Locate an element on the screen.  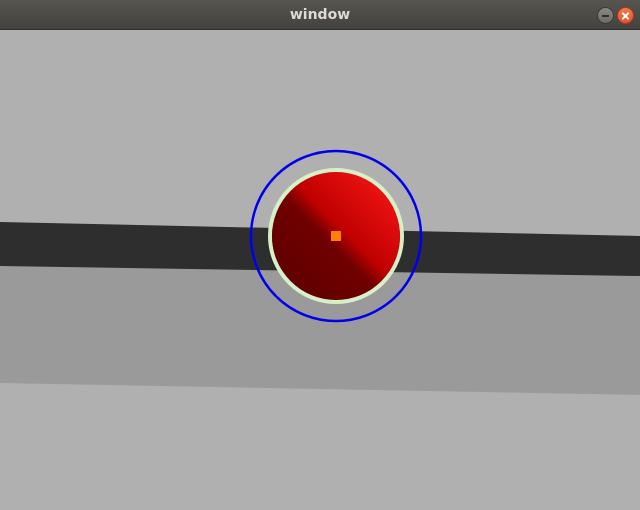
close-icon is located at coordinates (625, 15).